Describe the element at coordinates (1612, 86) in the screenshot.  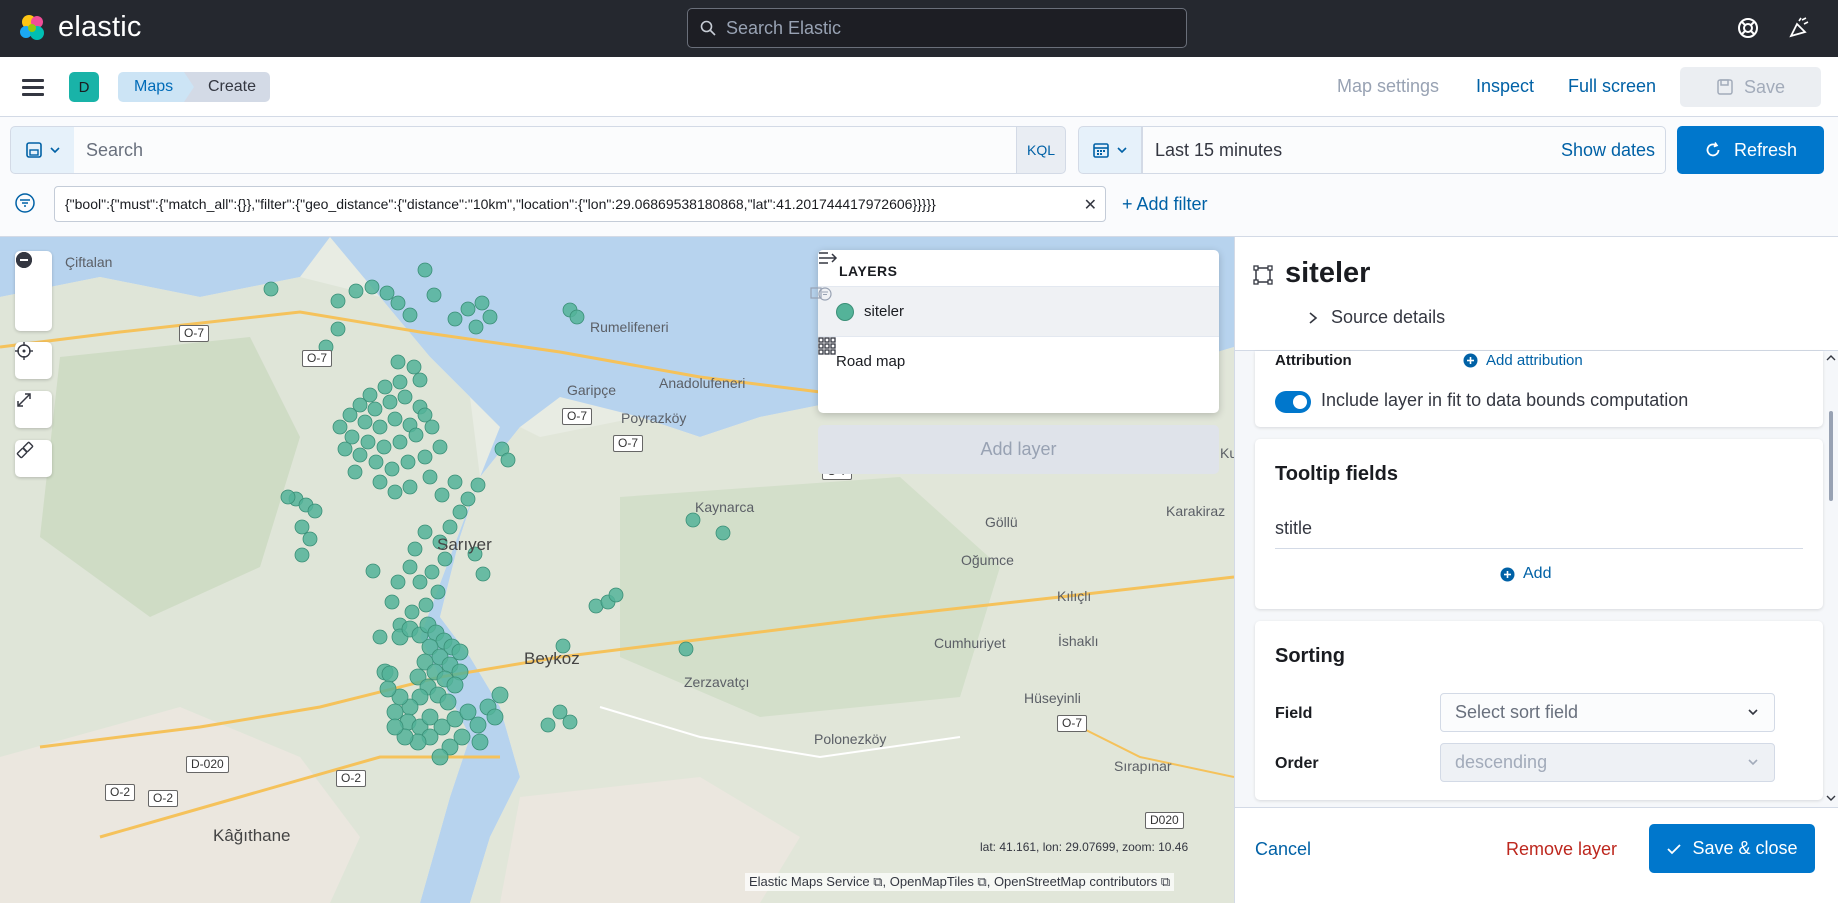
I see `full-screen-link: Full screen` at that location.